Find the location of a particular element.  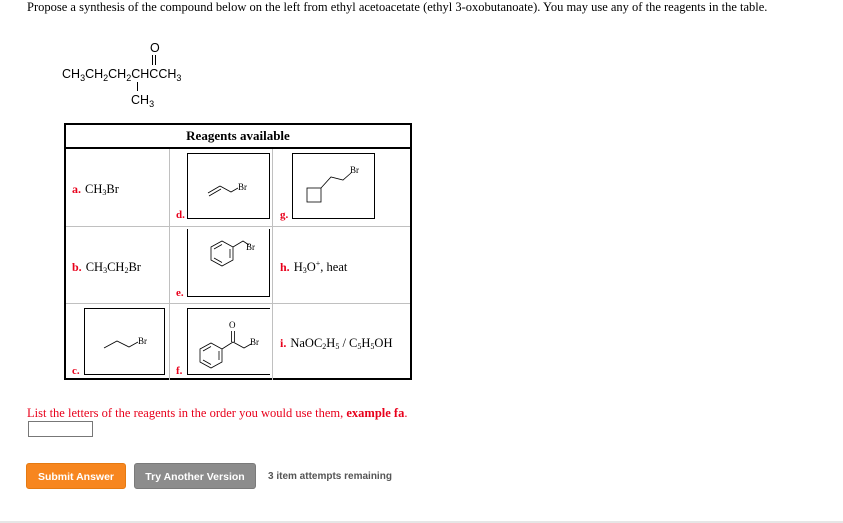

target-oxygen: O is located at coordinates (155, 48).